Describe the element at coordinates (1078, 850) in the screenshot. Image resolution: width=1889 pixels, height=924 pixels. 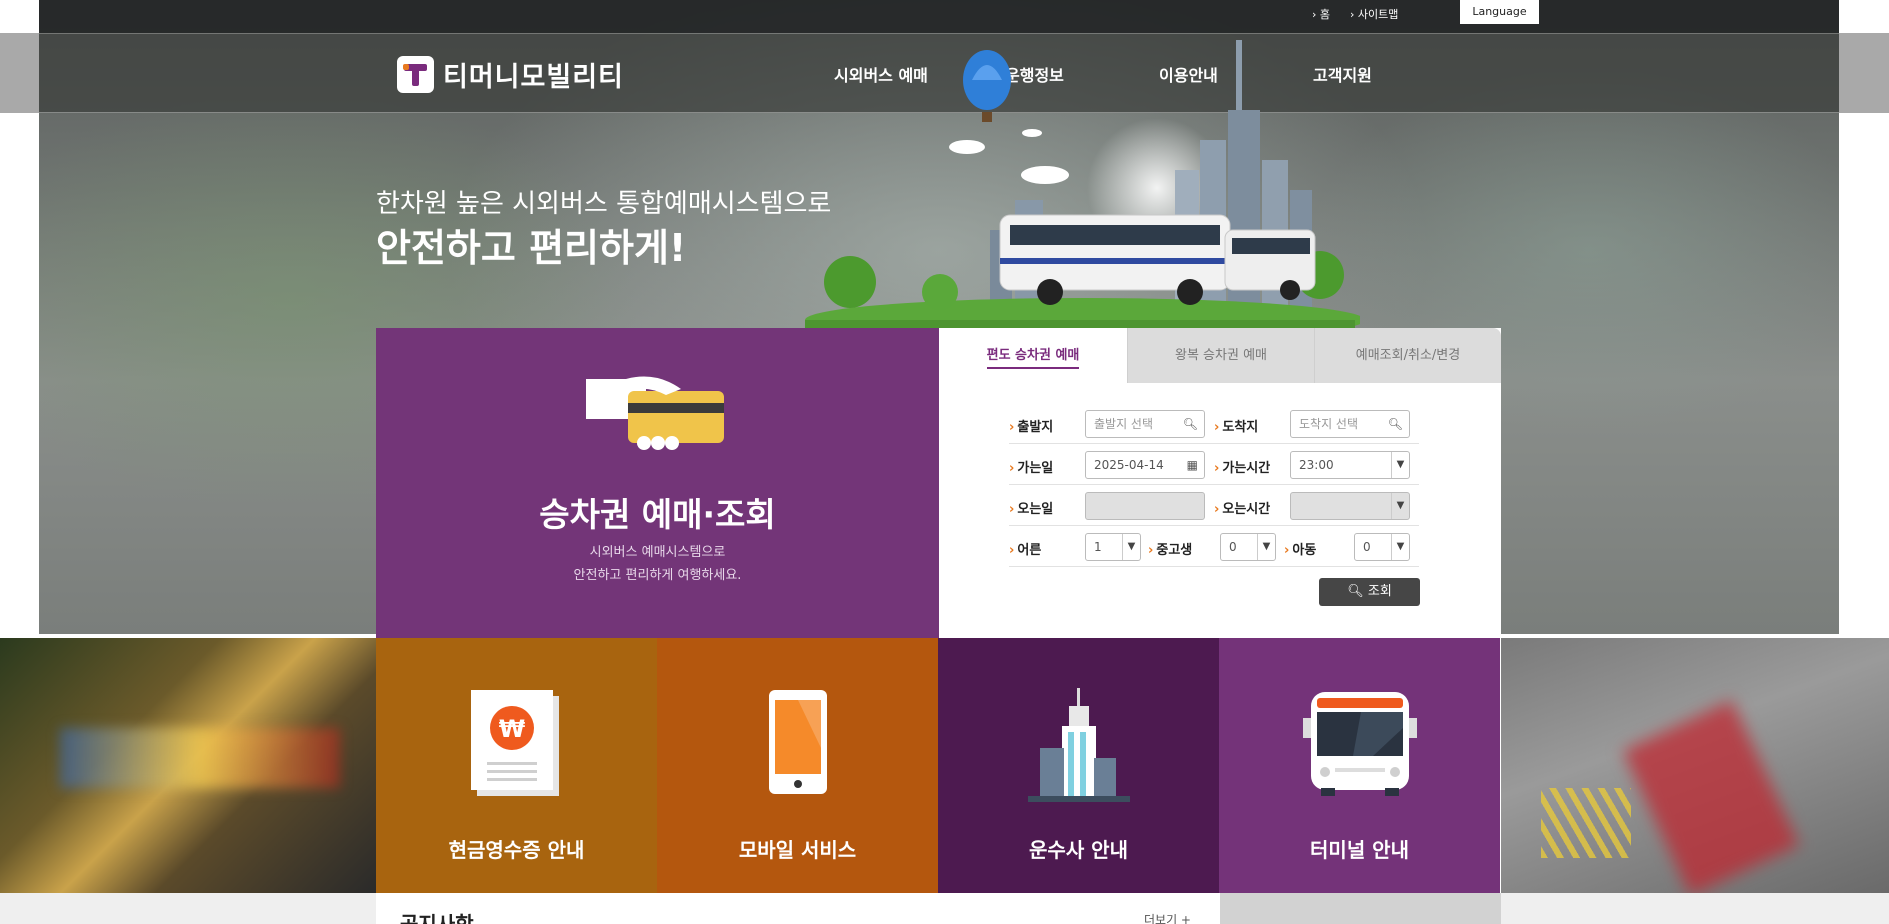
I see `tile-carrier-info-label: 운수사 안내` at that location.